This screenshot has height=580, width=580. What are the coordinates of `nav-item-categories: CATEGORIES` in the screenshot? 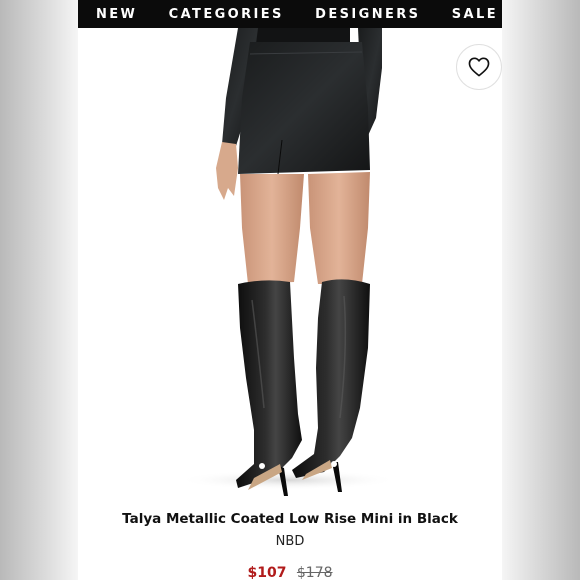 It's located at (226, 14).